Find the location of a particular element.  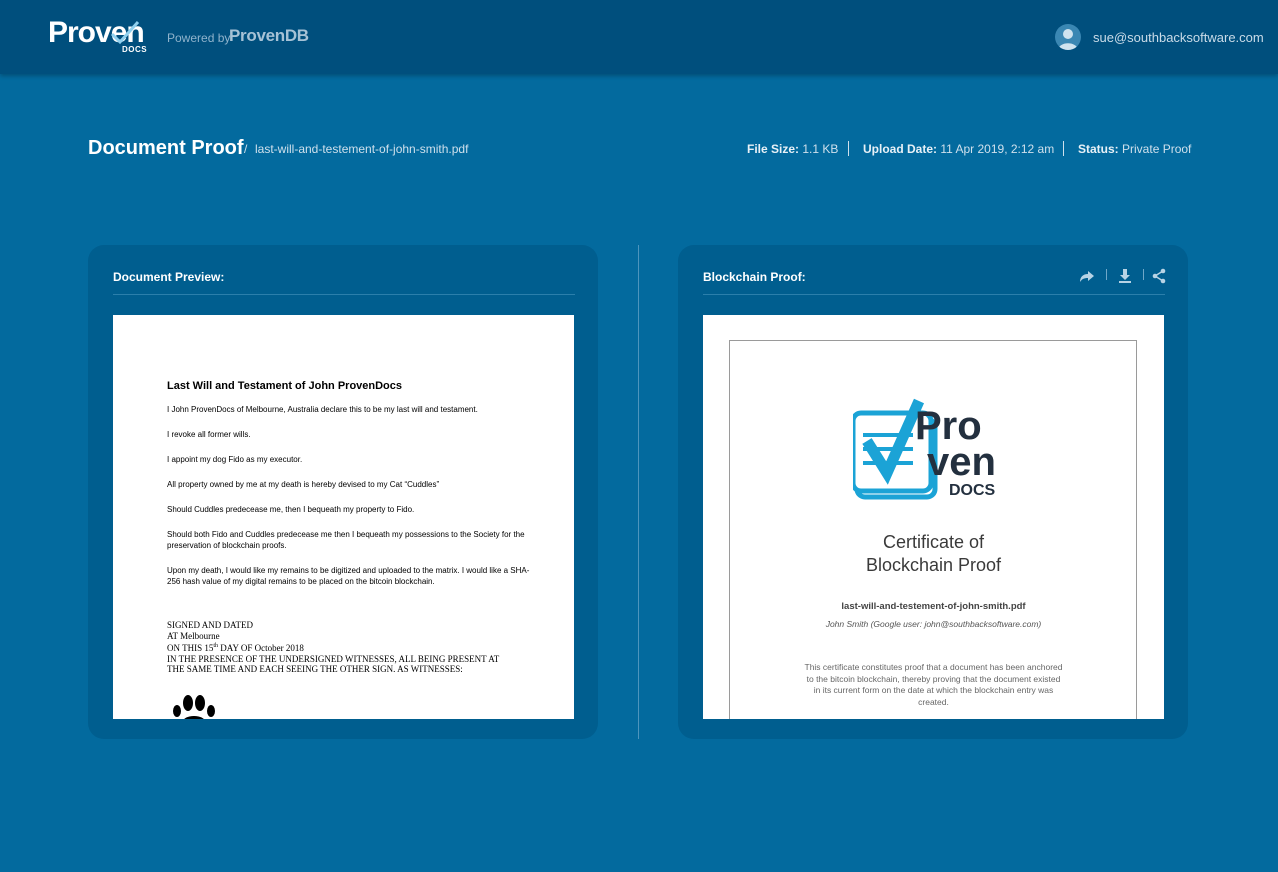

file-size-label: File Size: is located at coordinates (773, 149).